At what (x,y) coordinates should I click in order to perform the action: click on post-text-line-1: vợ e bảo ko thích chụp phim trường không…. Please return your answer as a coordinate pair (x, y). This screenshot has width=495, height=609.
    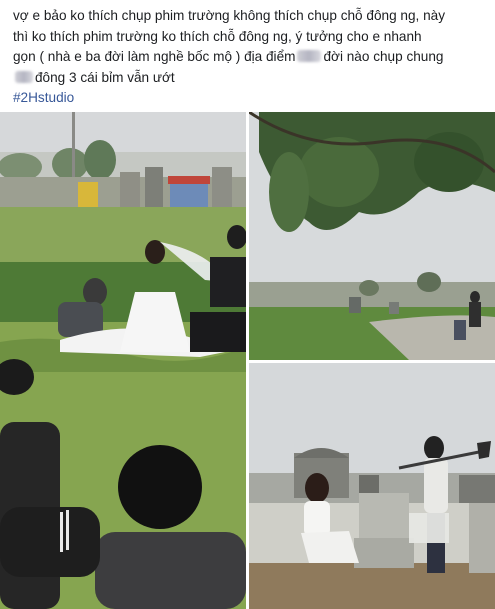
    Looking at the image, I should click on (229, 15).